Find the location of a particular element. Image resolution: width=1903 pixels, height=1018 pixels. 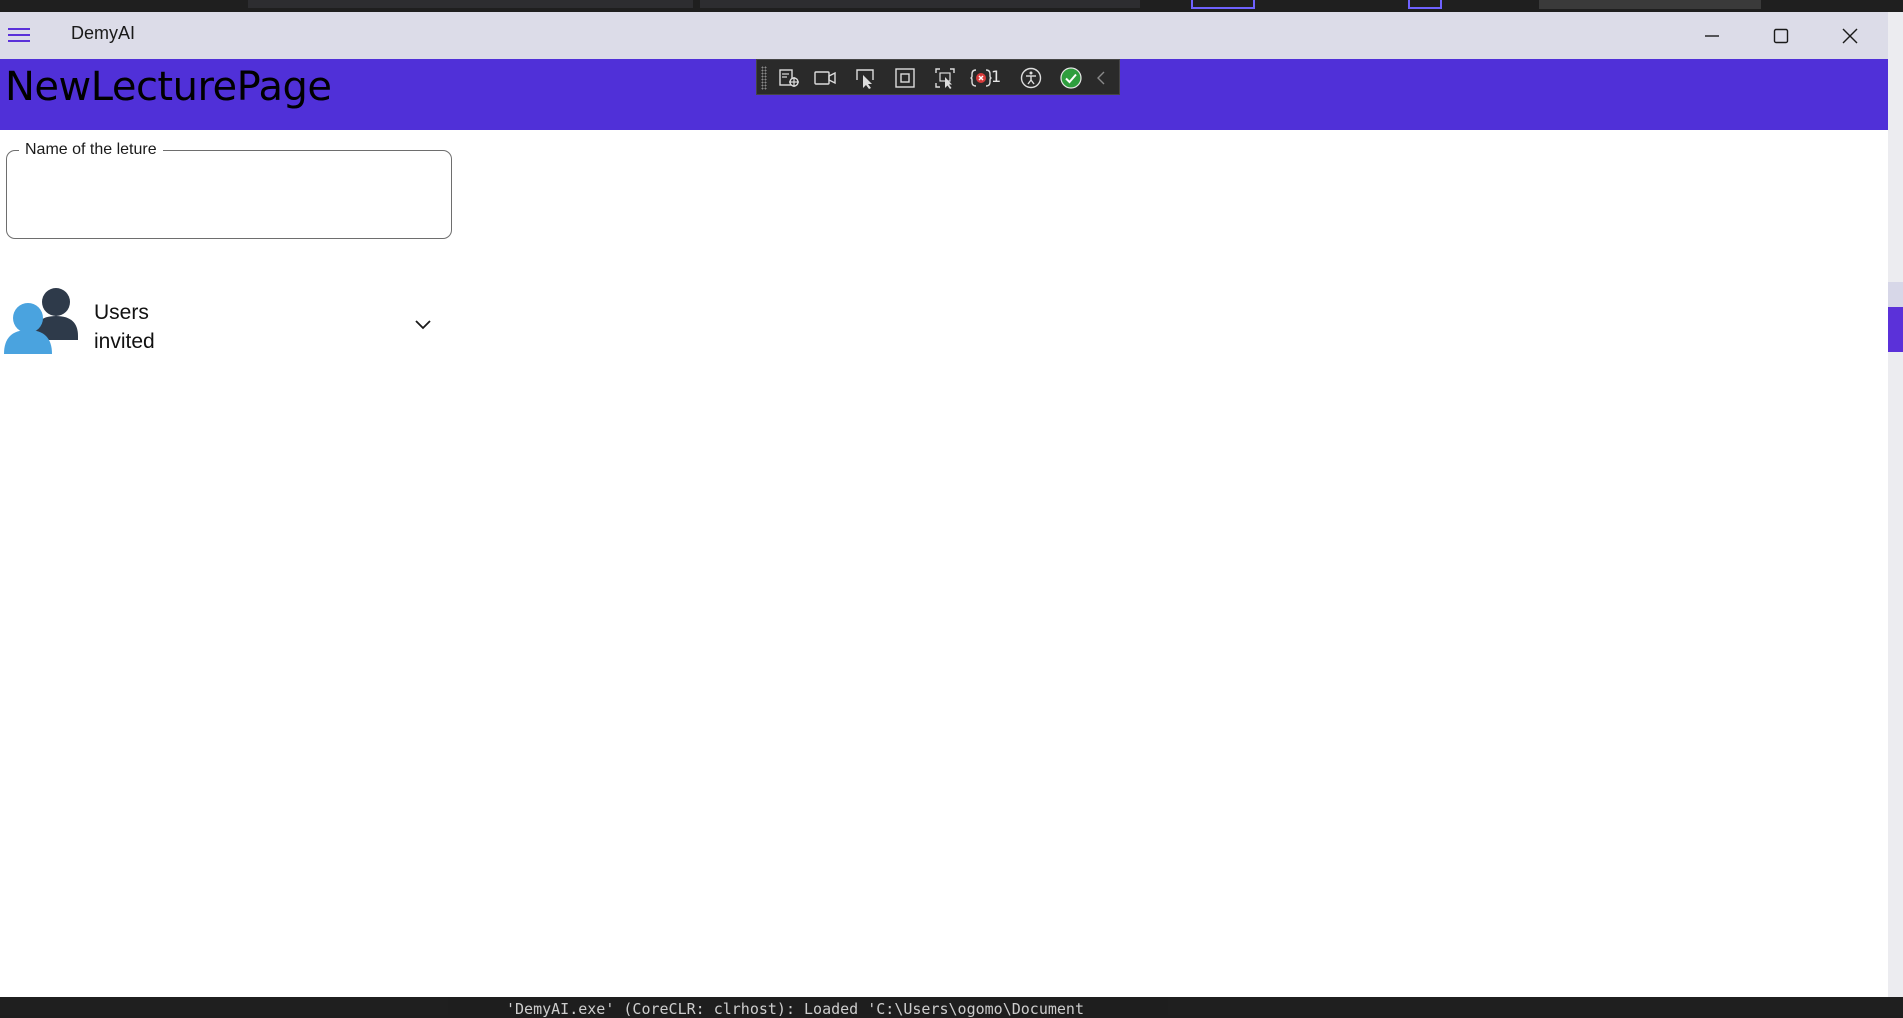

minimize-icon is located at coordinates (1712, 36).